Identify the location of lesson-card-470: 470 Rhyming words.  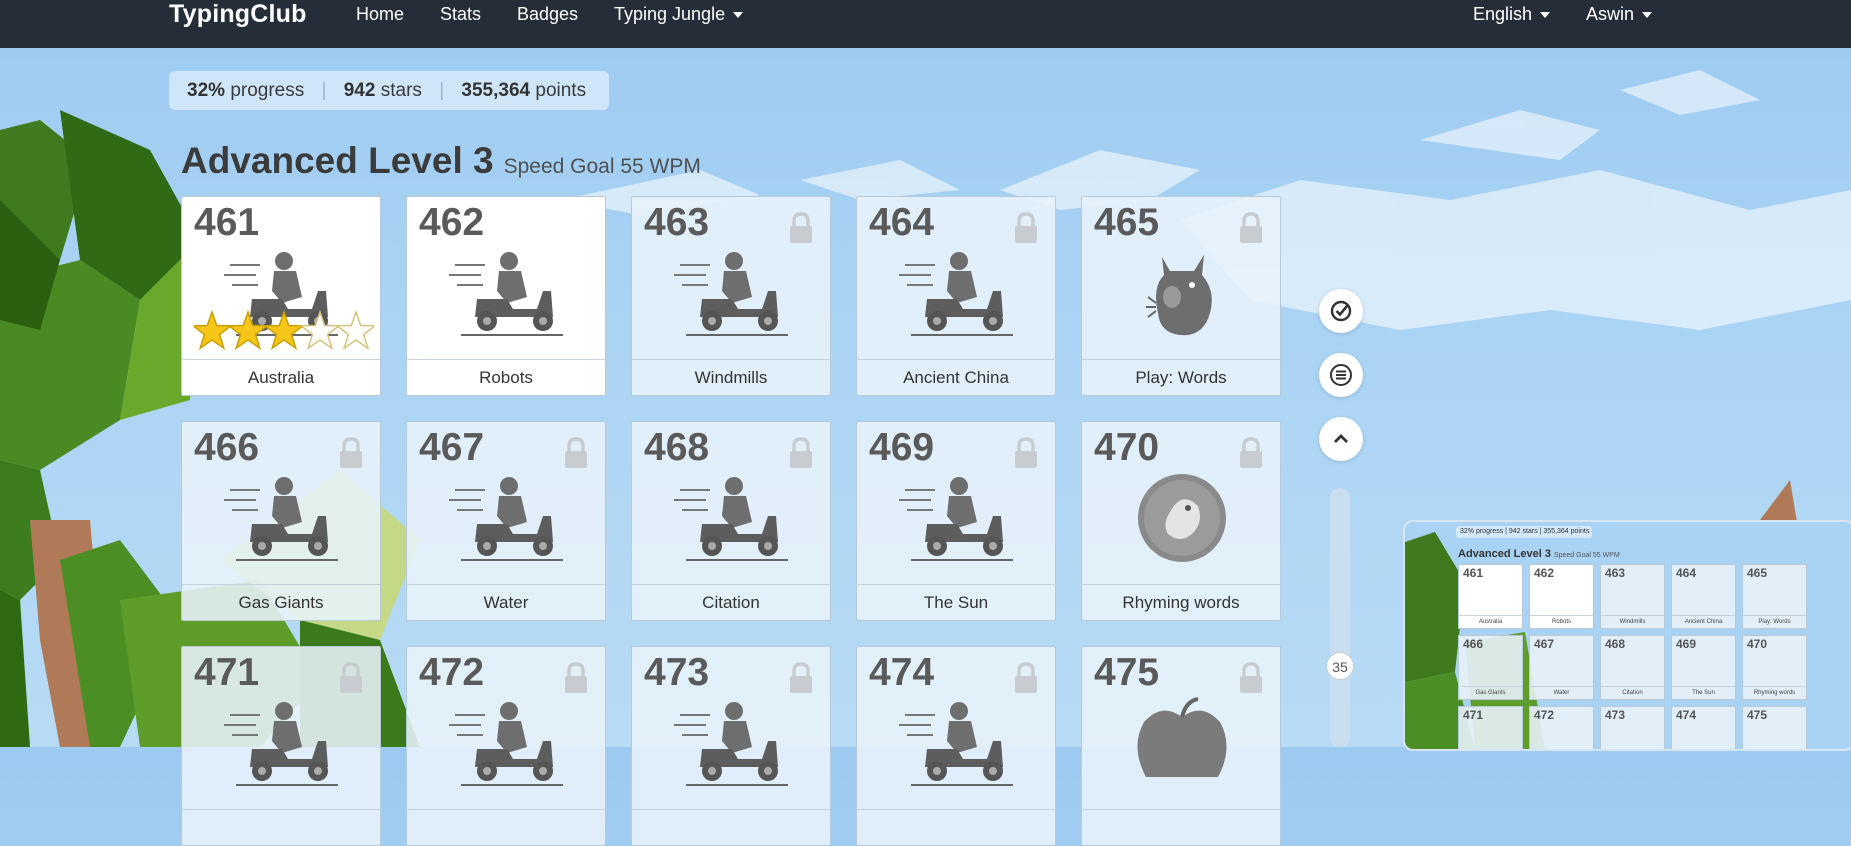
(1181, 521).